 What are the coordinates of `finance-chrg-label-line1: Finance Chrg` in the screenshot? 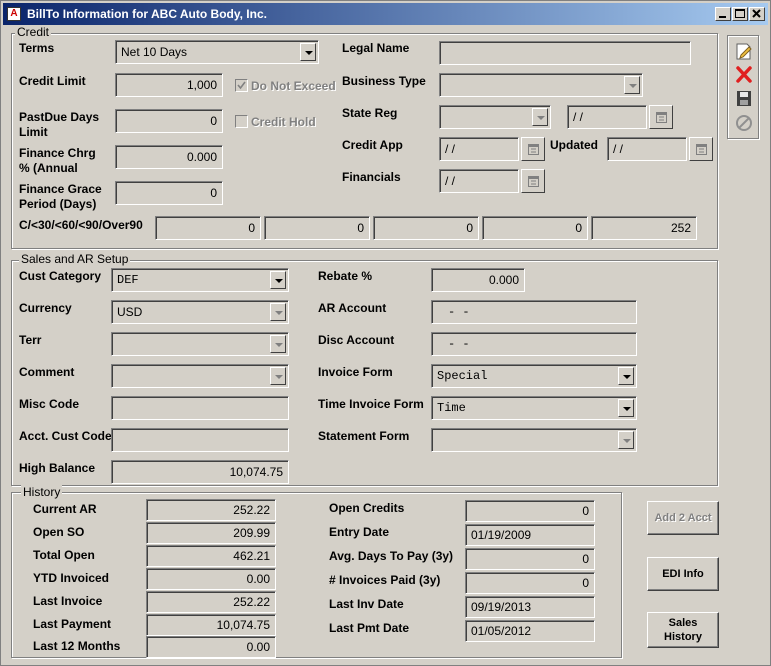 It's located at (57, 153).